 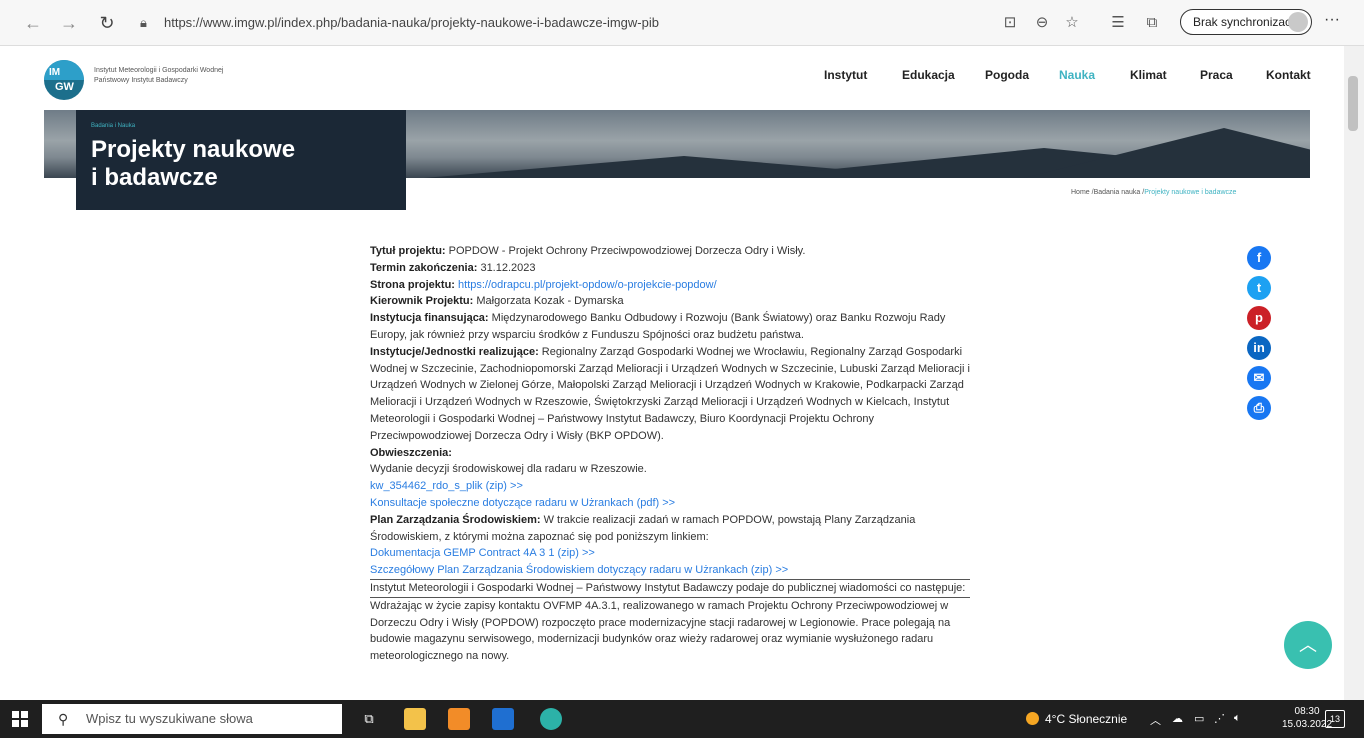 I want to click on windows-start-icon, so click(x=20, y=719).